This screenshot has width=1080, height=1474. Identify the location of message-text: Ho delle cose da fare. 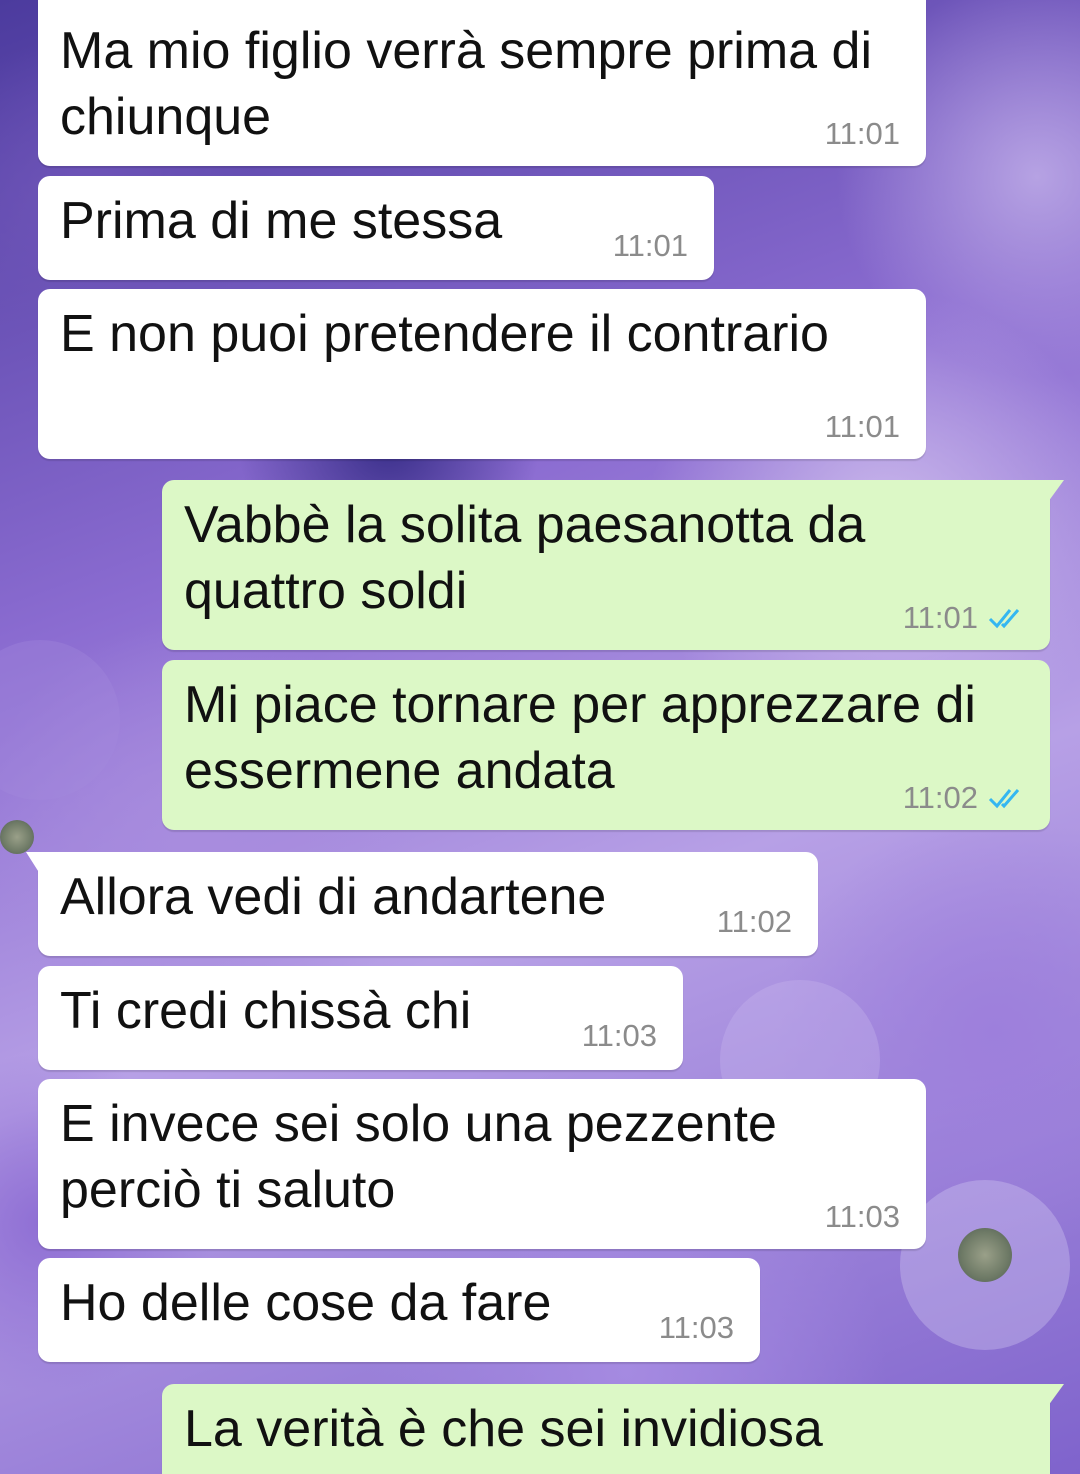
(306, 1303).